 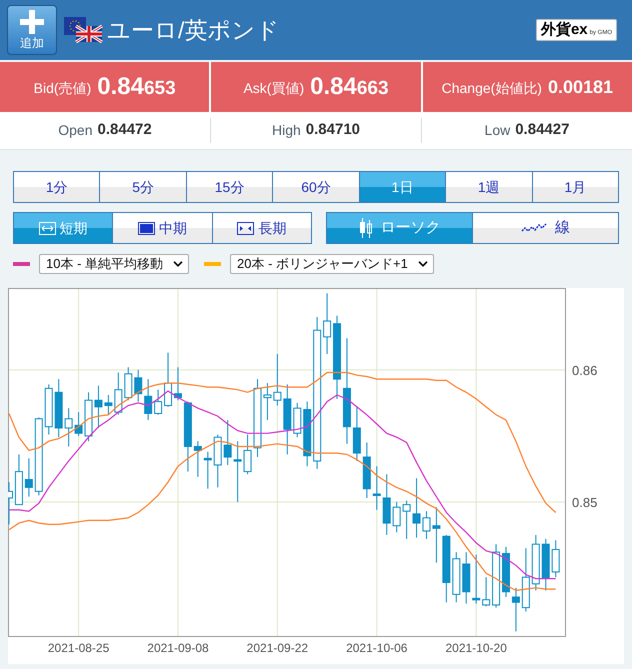 I want to click on tab: 中期, so click(x=163, y=228).